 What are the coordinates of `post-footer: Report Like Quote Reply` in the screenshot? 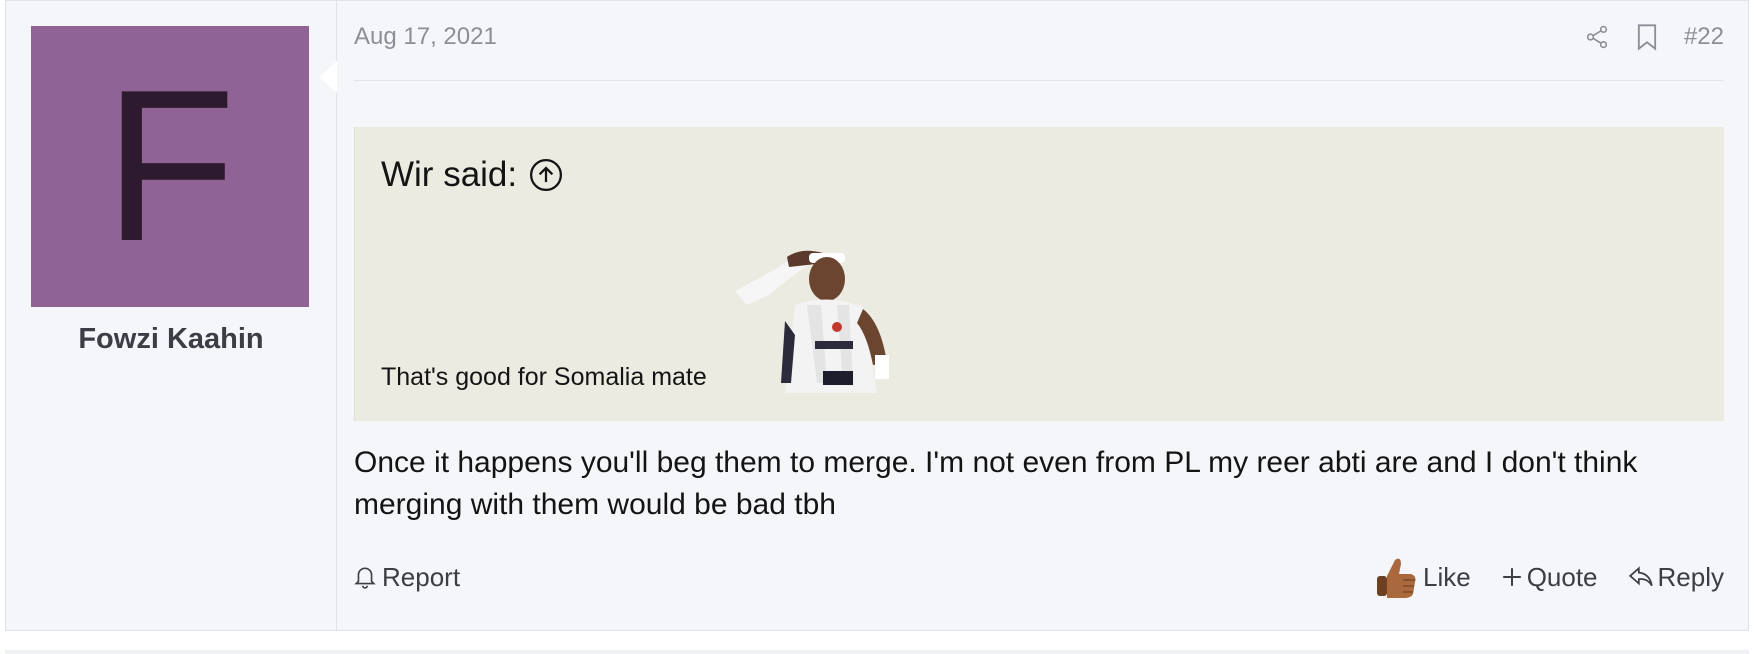 It's located at (1039, 577).